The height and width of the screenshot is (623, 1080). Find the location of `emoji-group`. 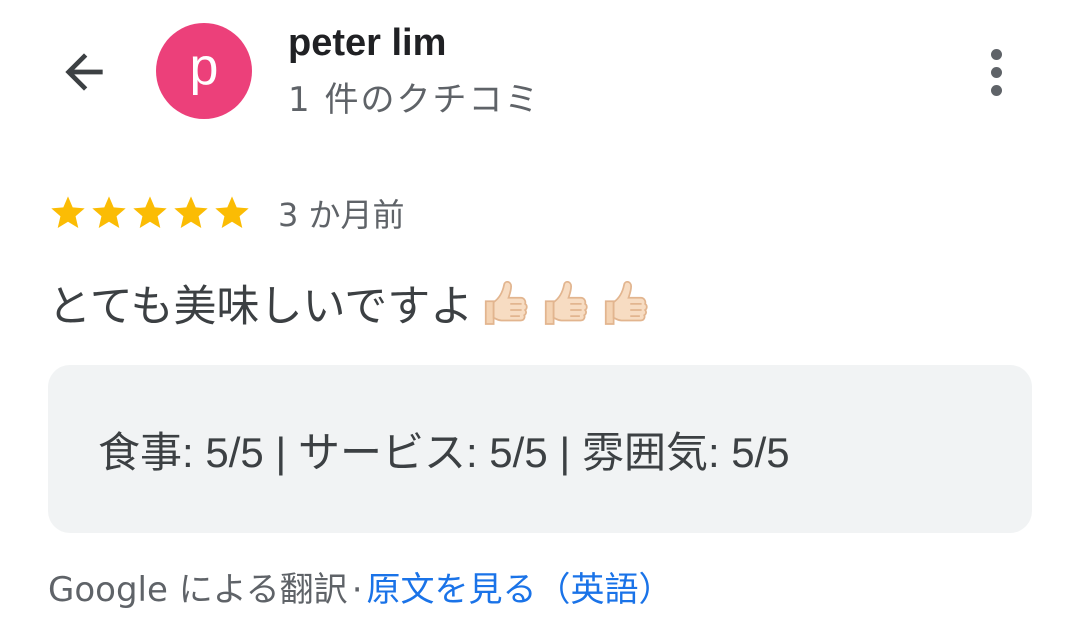

emoji-group is located at coordinates (565, 303).